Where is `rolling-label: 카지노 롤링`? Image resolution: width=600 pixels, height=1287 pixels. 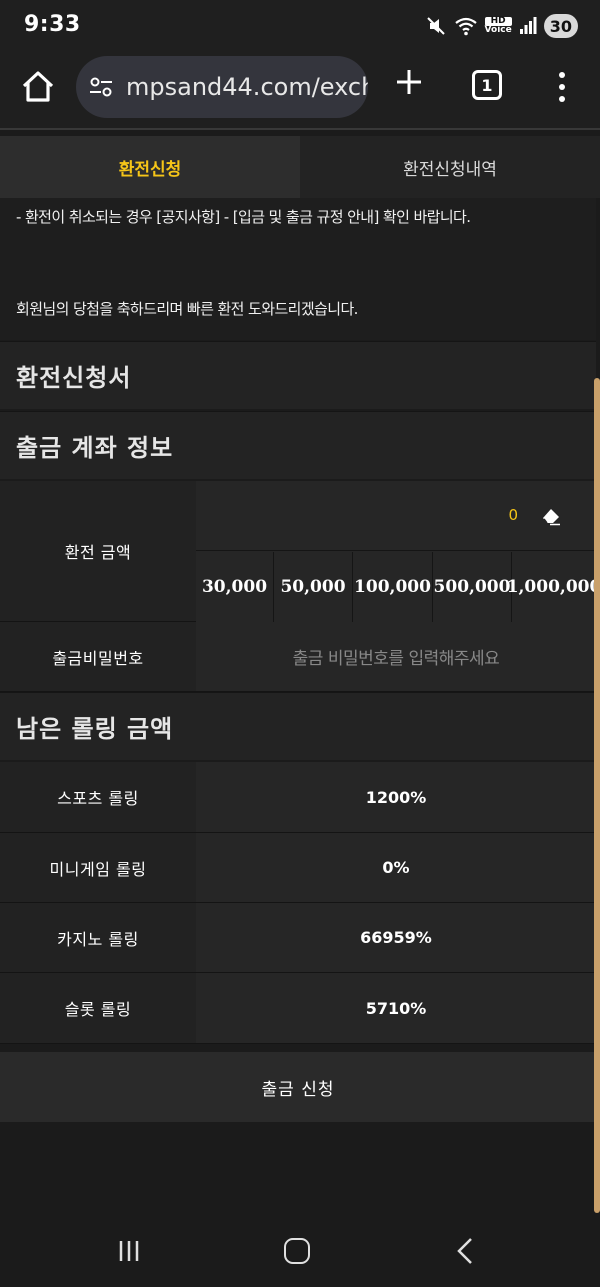
rolling-label: 카지노 롤링 is located at coordinates (98, 937).